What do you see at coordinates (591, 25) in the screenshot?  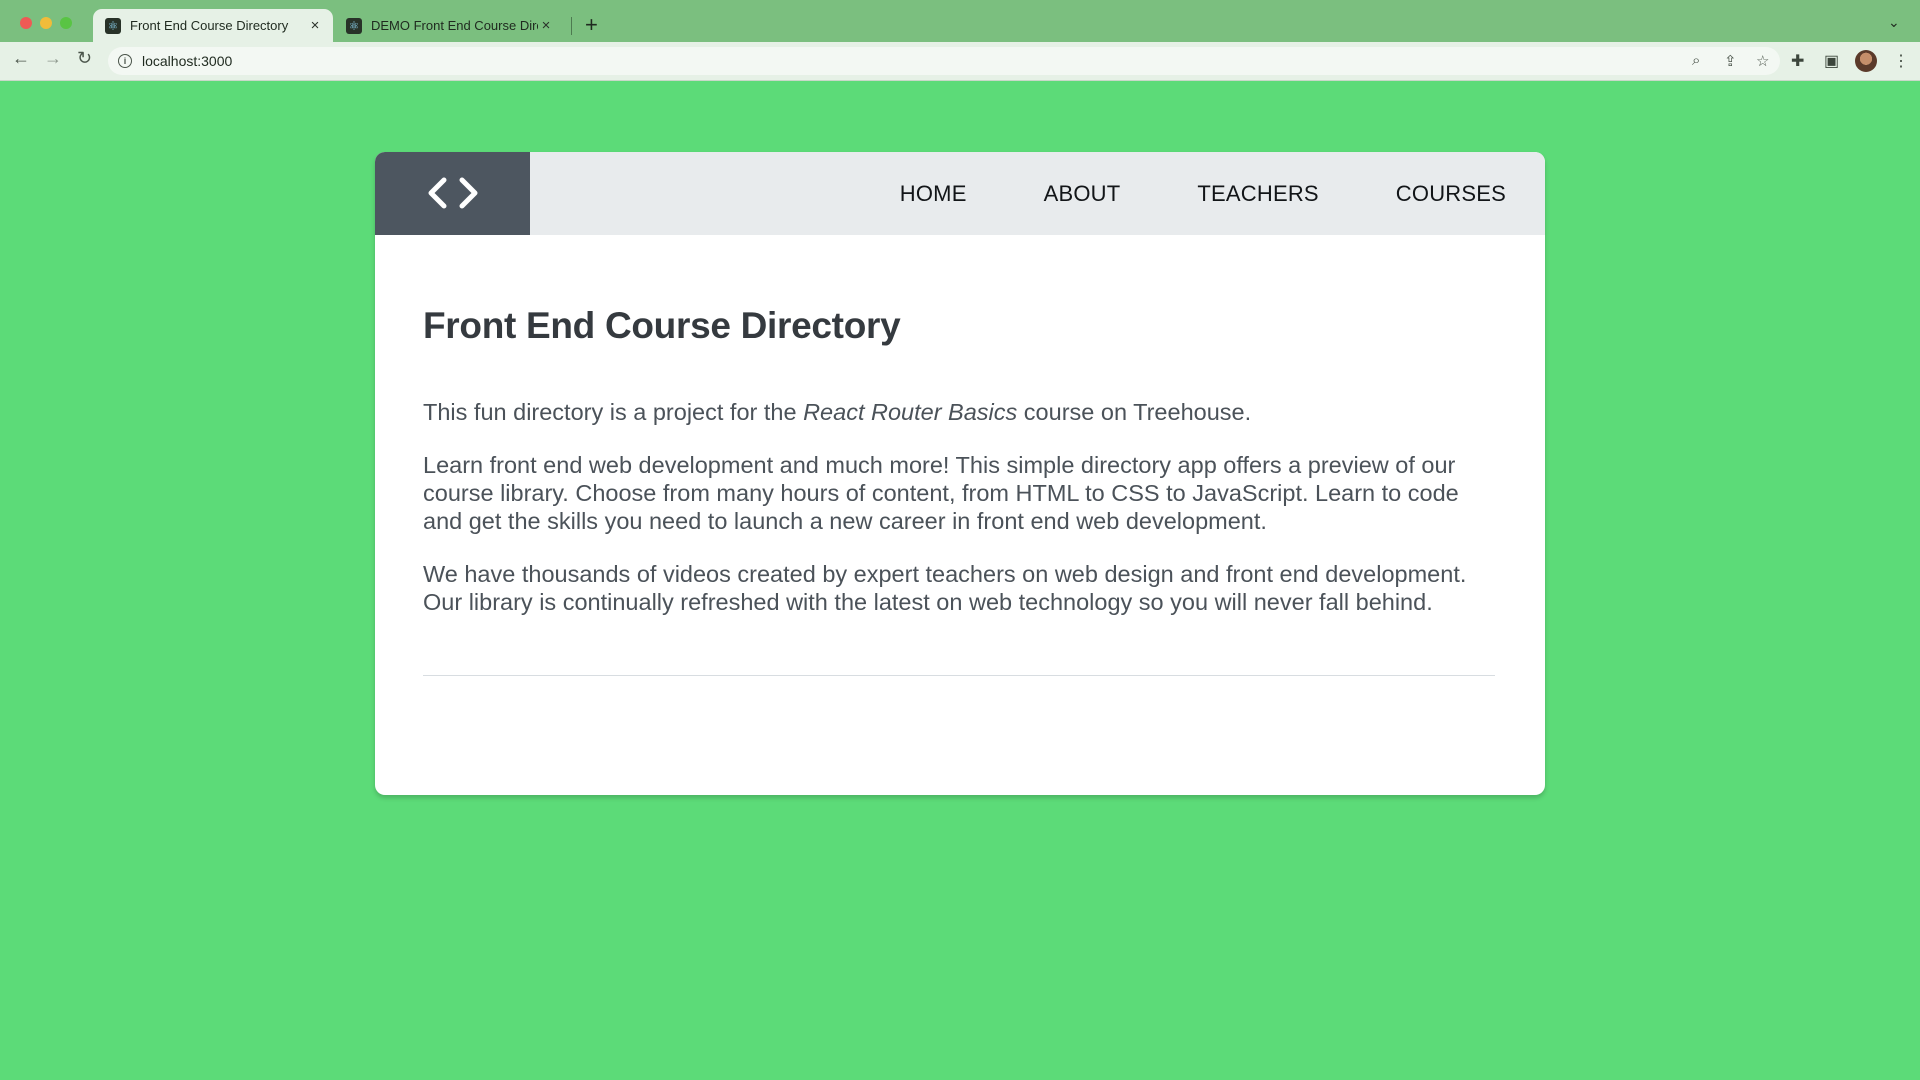 I see `new-tab-icon: +` at bounding box center [591, 25].